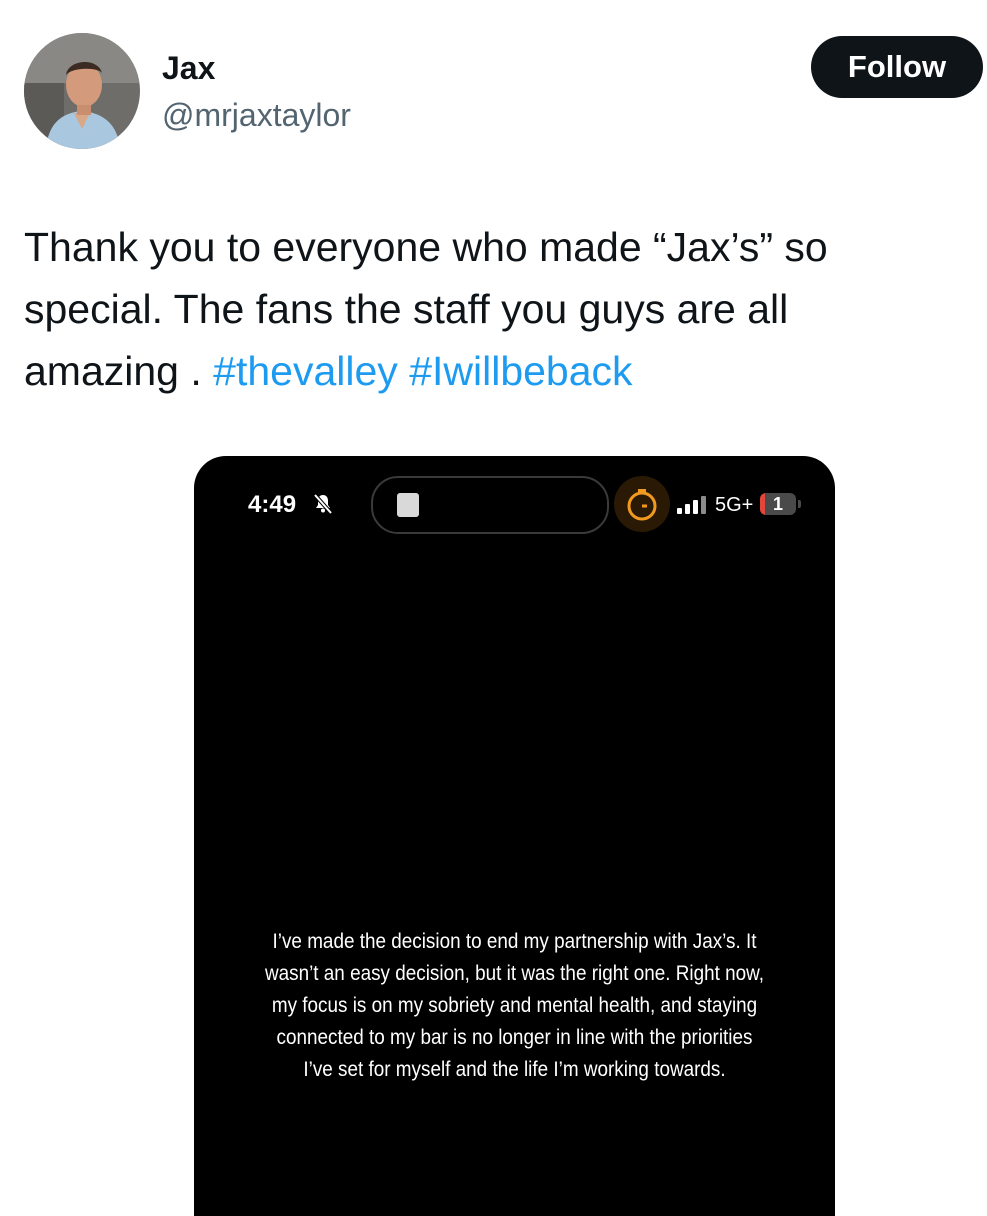 The image size is (987, 1216). Describe the element at coordinates (408, 505) in the screenshot. I see `island-thumbnail` at that location.